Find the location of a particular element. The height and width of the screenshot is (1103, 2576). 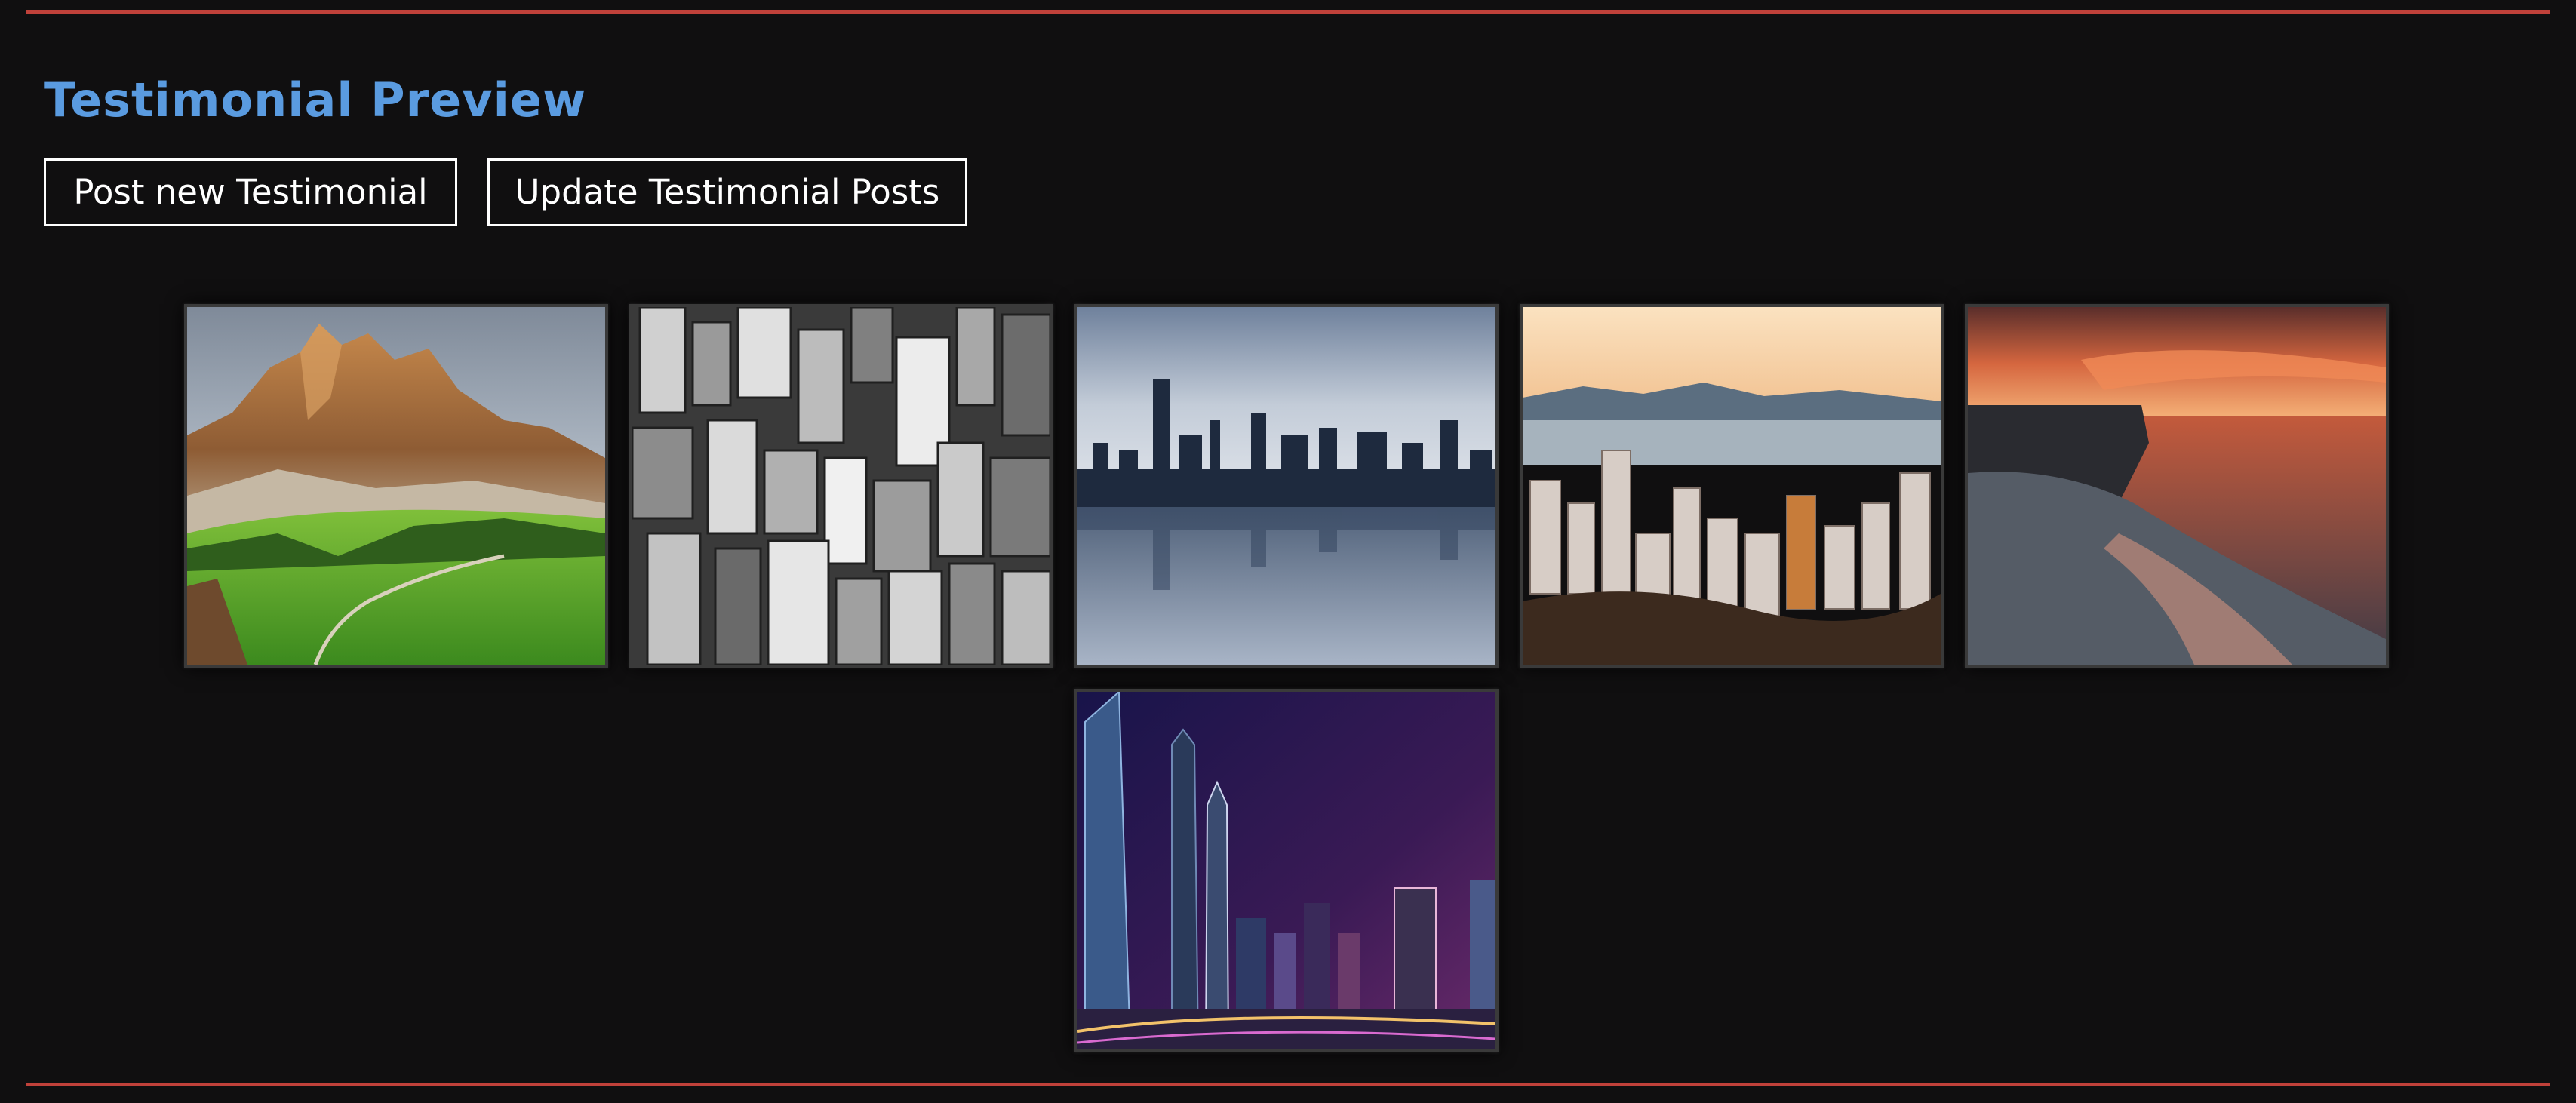

top-divider is located at coordinates (1288, 12).